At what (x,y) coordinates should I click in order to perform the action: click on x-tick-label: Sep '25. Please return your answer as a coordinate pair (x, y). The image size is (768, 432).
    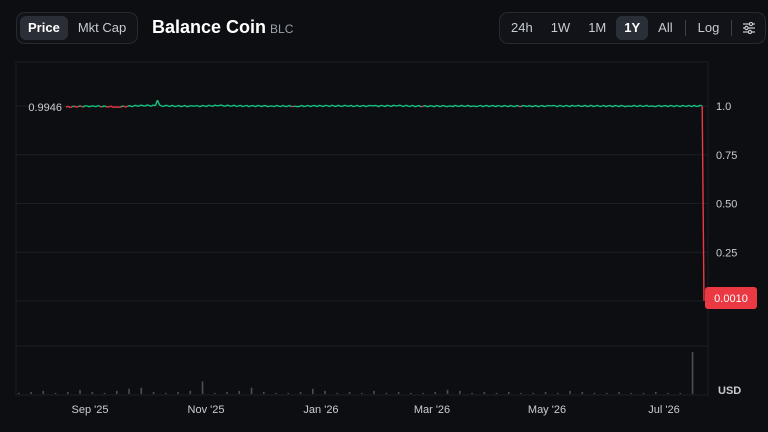
    Looking at the image, I should click on (90, 410).